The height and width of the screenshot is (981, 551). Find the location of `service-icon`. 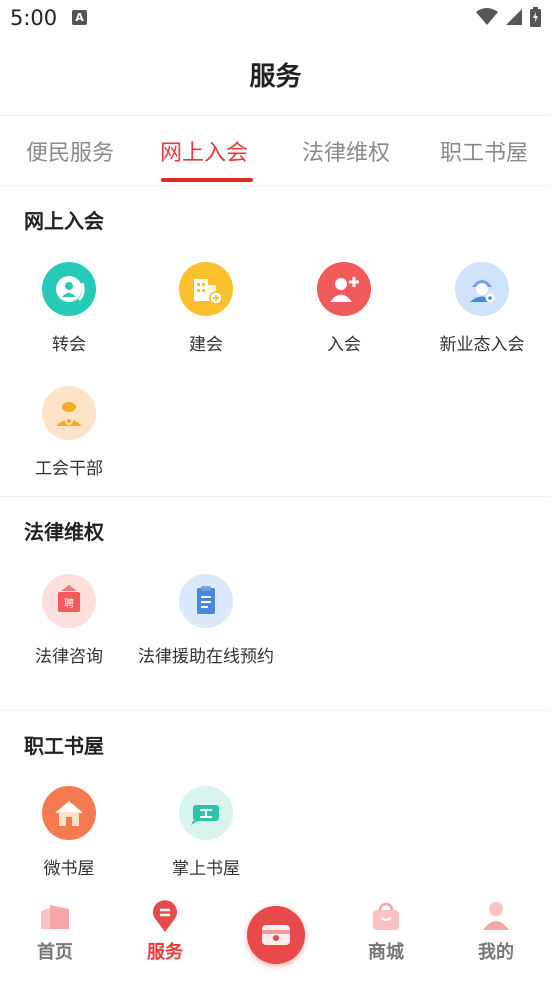

service-icon is located at coordinates (165, 916).